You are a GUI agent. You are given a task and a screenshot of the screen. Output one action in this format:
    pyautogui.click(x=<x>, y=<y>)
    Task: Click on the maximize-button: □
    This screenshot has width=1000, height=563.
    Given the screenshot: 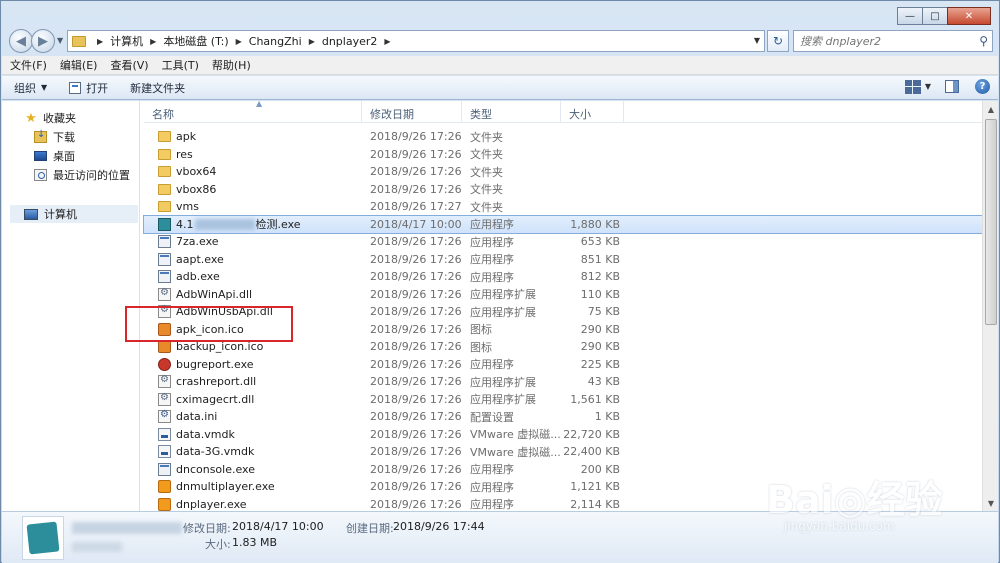 What is the action you would take?
    pyautogui.click(x=935, y=16)
    